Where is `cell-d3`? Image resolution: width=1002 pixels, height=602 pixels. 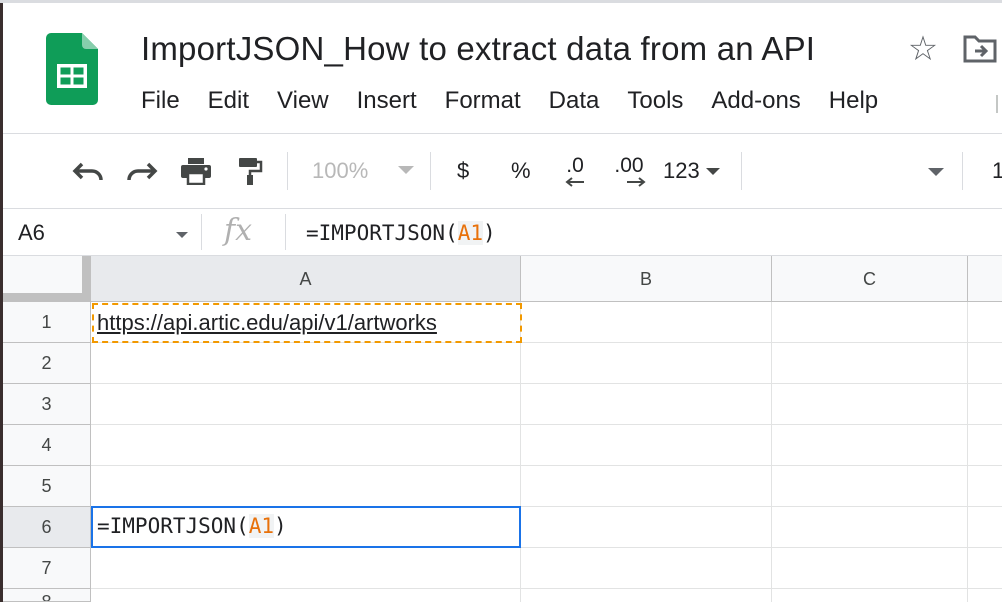 cell-d3 is located at coordinates (985, 404).